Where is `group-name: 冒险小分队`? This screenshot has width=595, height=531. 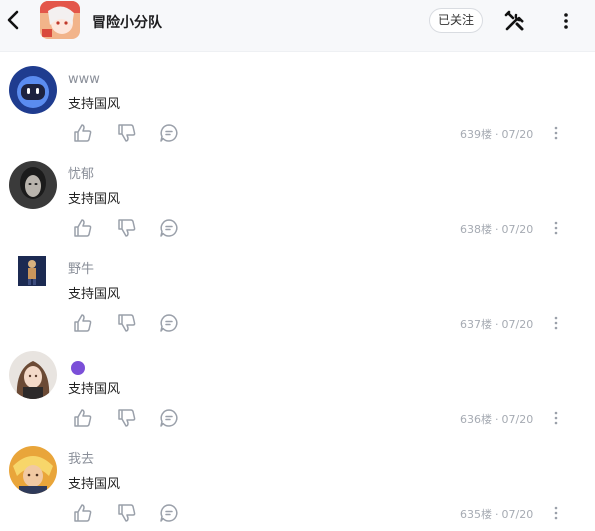 group-name: 冒险小分队 is located at coordinates (127, 23).